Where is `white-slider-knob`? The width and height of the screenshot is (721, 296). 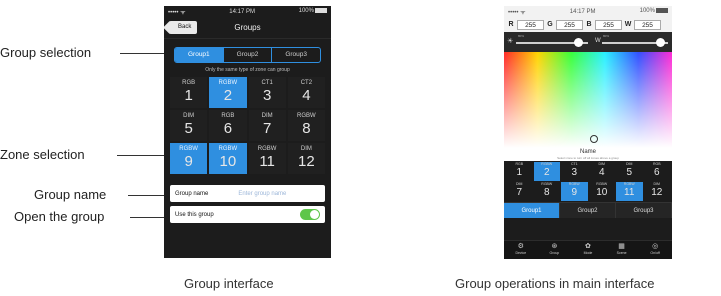
white-slider-knob is located at coordinates (660, 42).